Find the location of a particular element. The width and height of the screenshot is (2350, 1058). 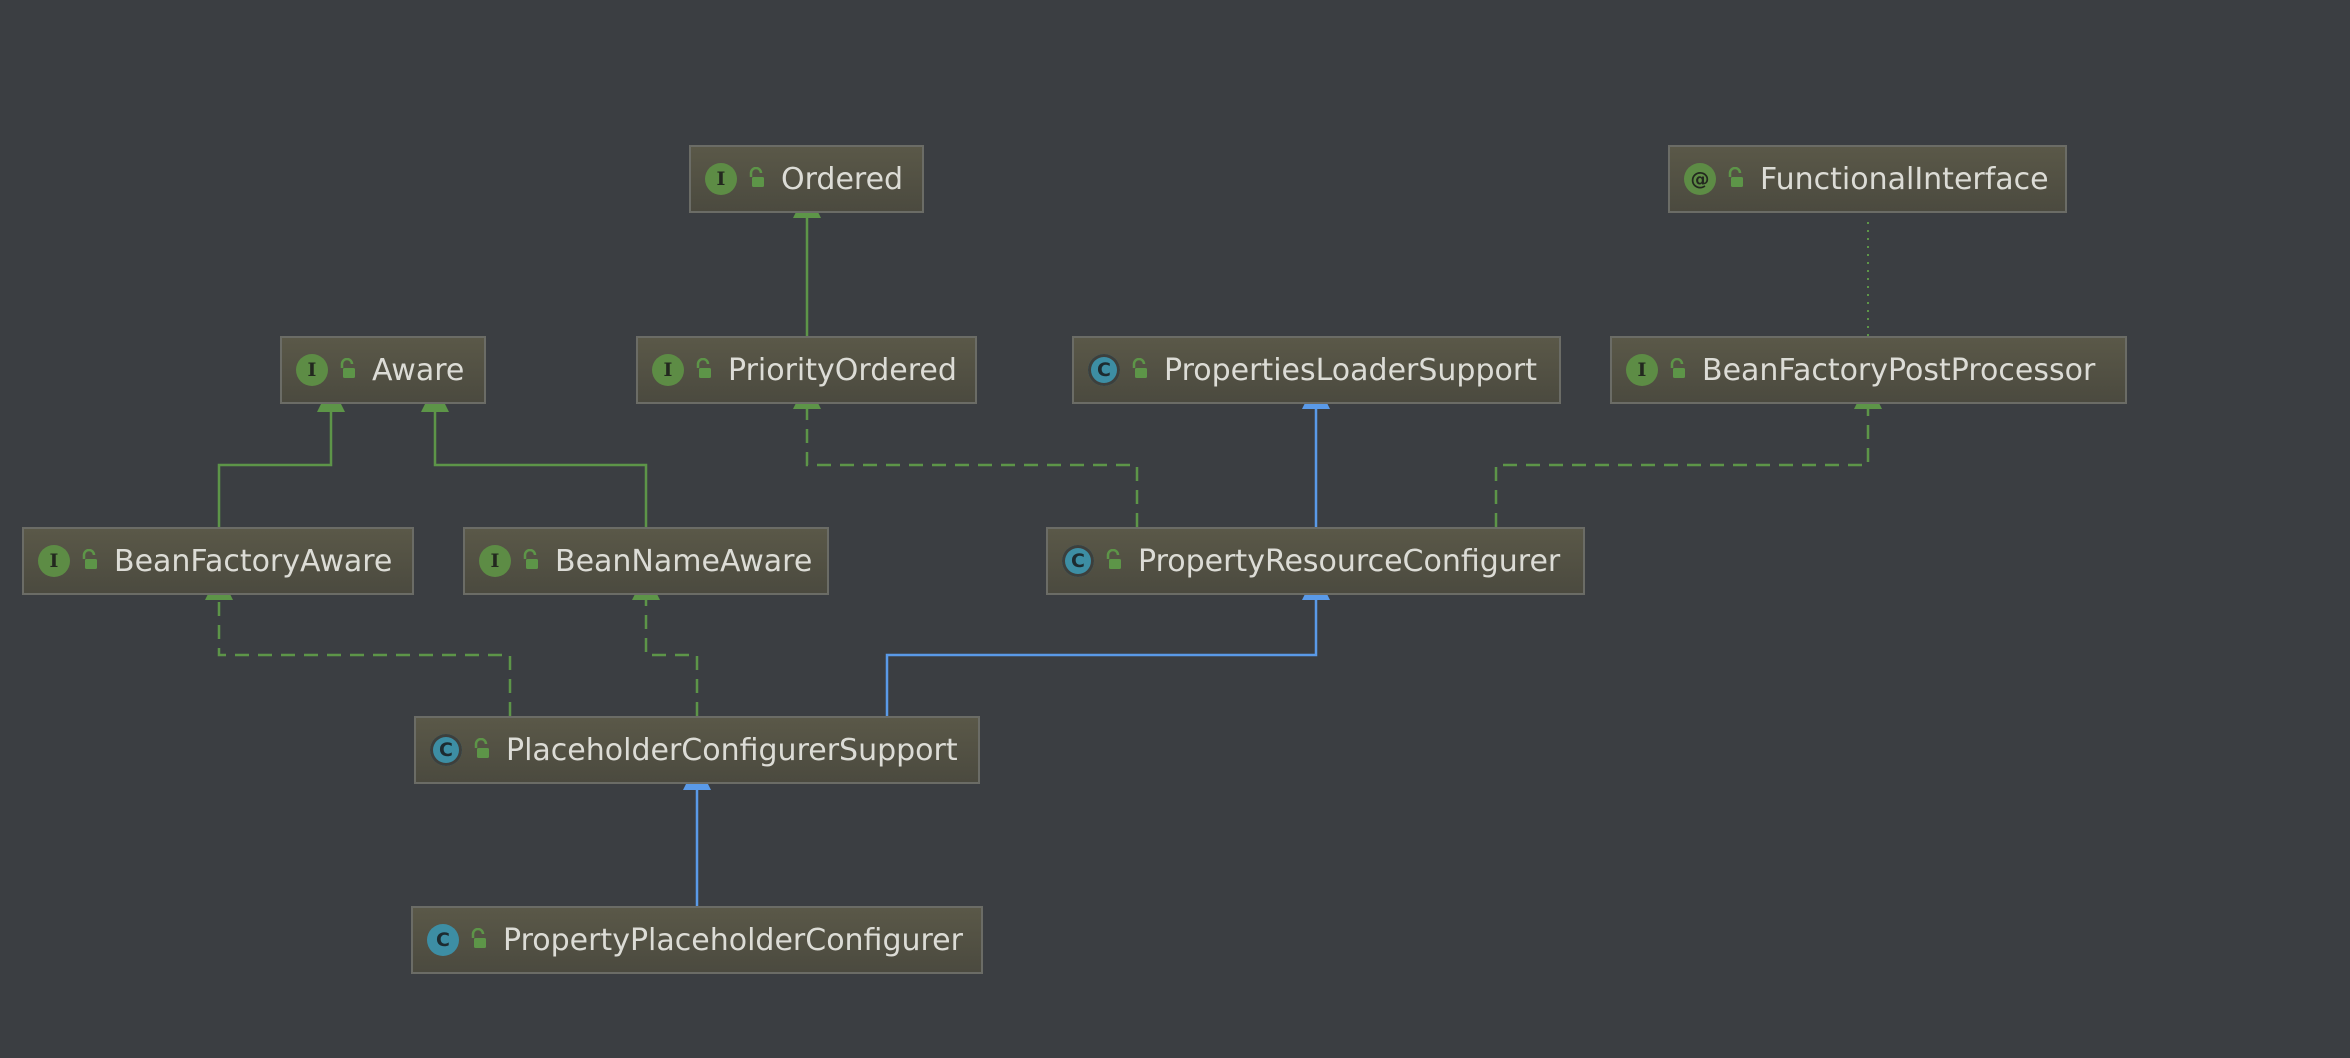

annotation-icon: @ is located at coordinates (1700, 179).